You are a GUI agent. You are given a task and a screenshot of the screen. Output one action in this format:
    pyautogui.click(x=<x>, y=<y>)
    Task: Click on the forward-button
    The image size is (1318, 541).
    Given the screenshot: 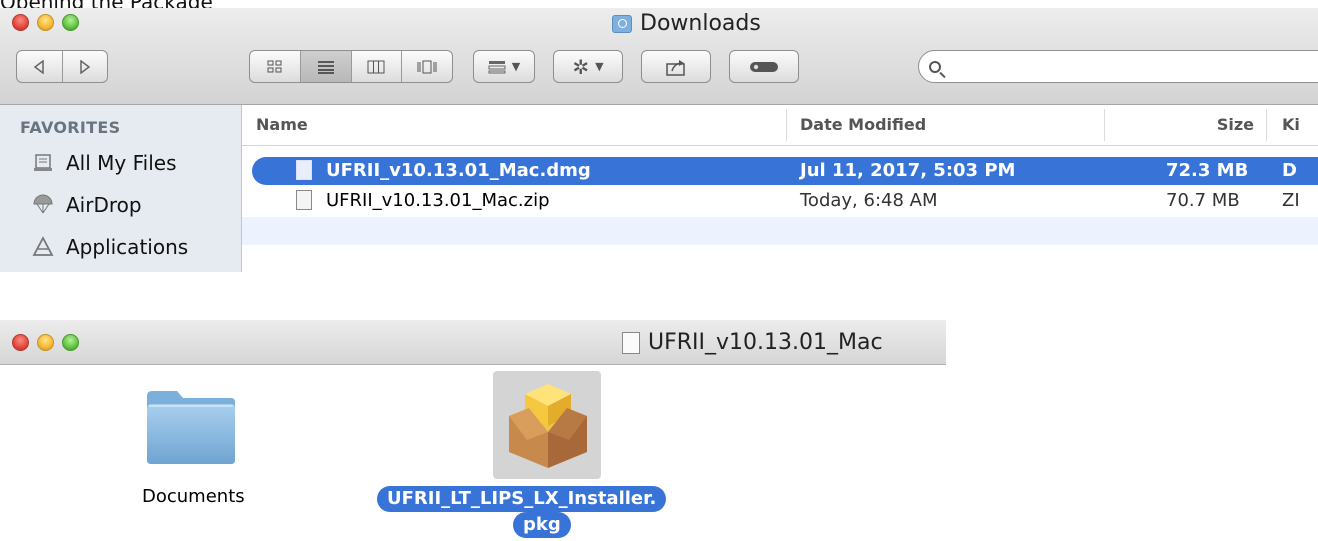 What is the action you would take?
    pyautogui.click(x=85, y=66)
    